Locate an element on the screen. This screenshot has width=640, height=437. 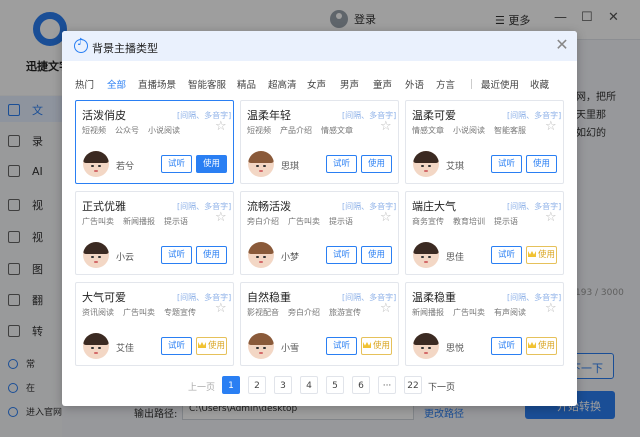
voice-style-name: 温柔年轻 is located at coordinates (269, 115).